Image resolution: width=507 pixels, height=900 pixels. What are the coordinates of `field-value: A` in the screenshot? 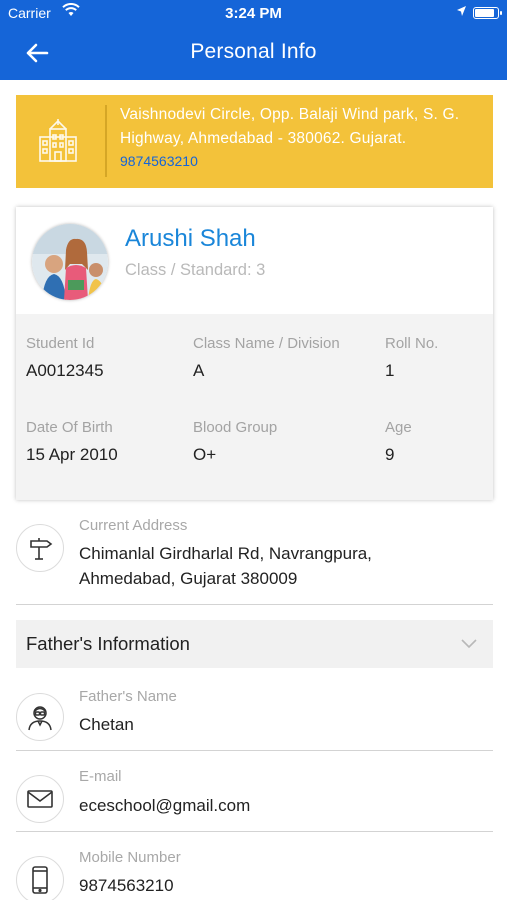 It's located at (199, 370).